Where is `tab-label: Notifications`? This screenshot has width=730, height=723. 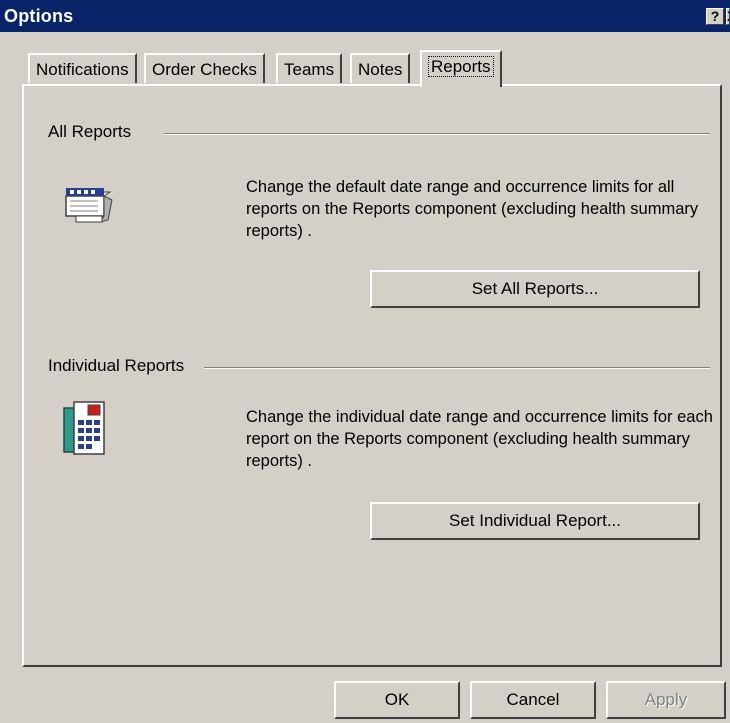
tab-label: Notifications is located at coordinates (82, 69).